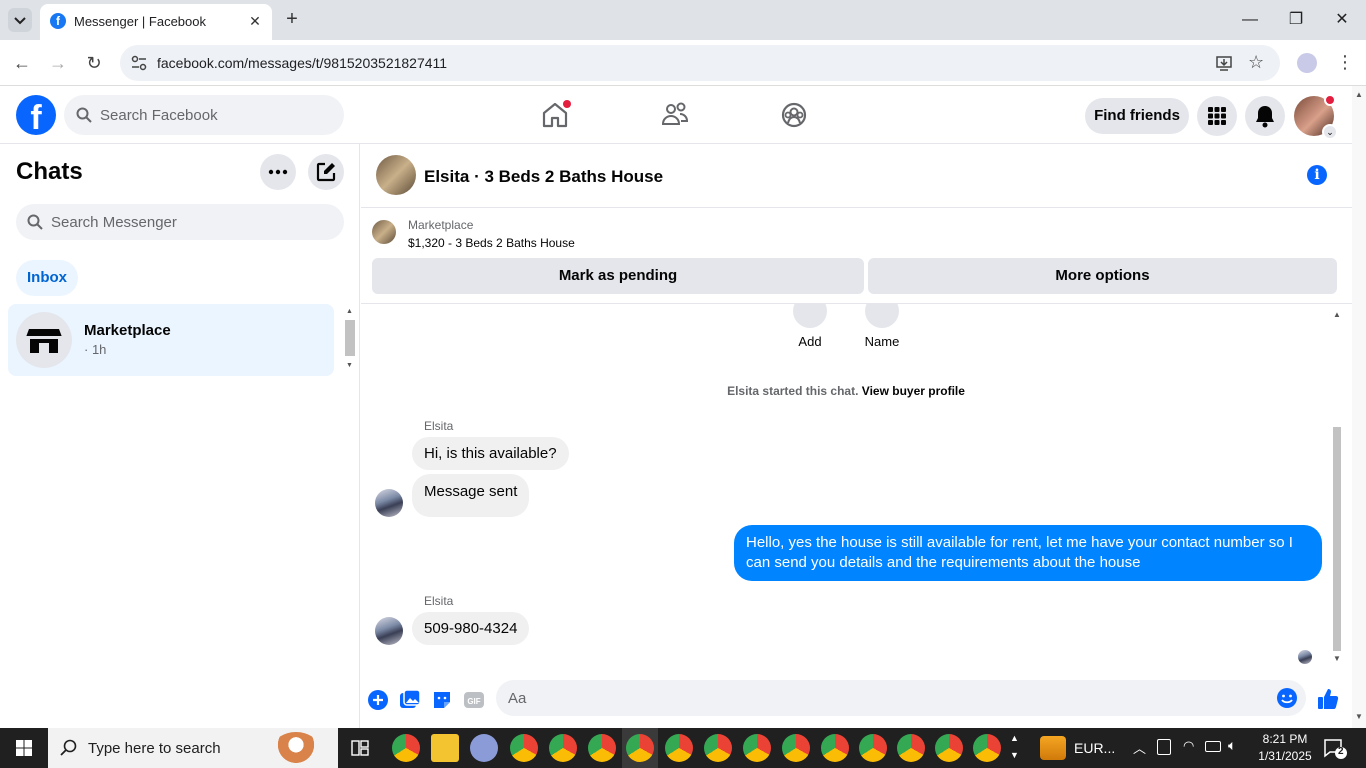 Image resolution: width=1366 pixels, height=768 pixels. What do you see at coordinates (94, 63) in the screenshot?
I see `reload-icon: ↻` at bounding box center [94, 63].